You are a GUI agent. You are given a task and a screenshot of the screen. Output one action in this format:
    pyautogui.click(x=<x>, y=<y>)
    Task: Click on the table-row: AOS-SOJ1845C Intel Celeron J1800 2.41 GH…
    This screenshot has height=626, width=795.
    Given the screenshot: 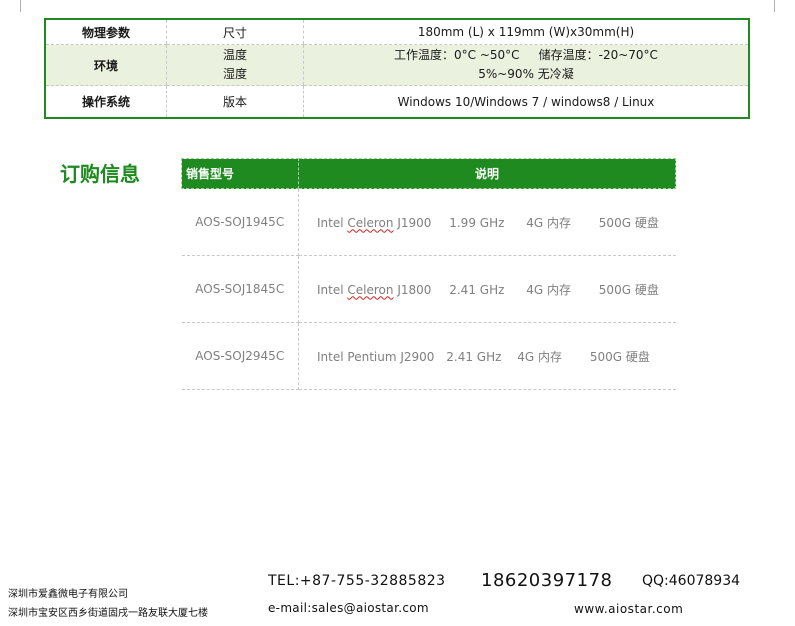 What is the action you would take?
    pyautogui.click(x=428, y=289)
    